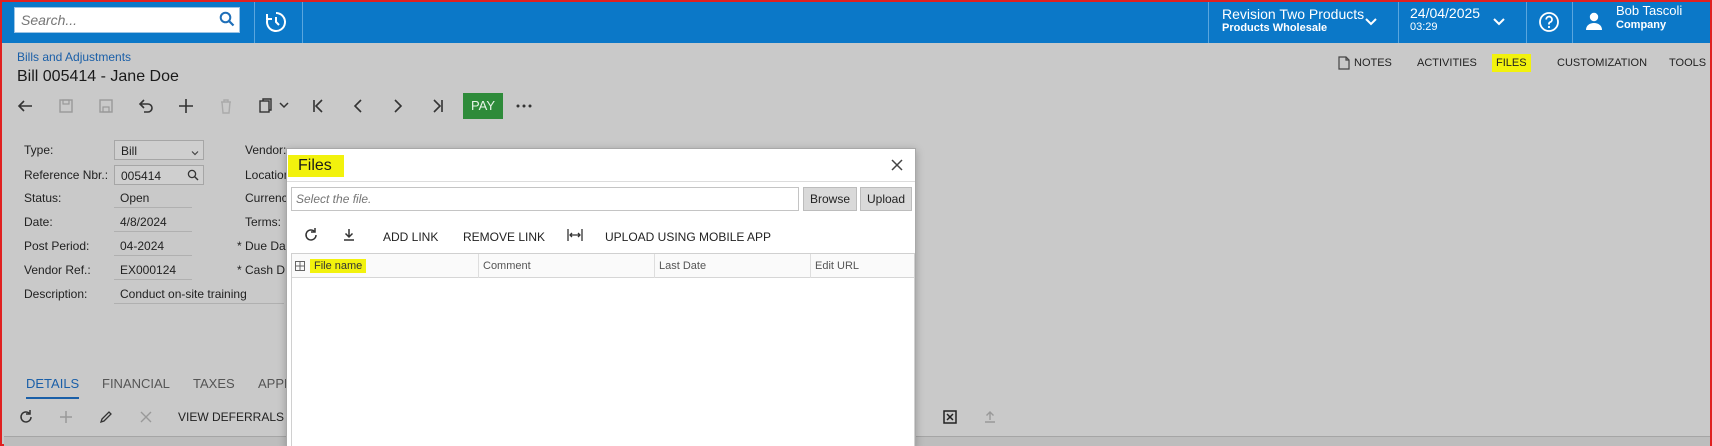  Describe the element at coordinates (601, 181) in the screenshot. I see `dialog-divider` at that location.